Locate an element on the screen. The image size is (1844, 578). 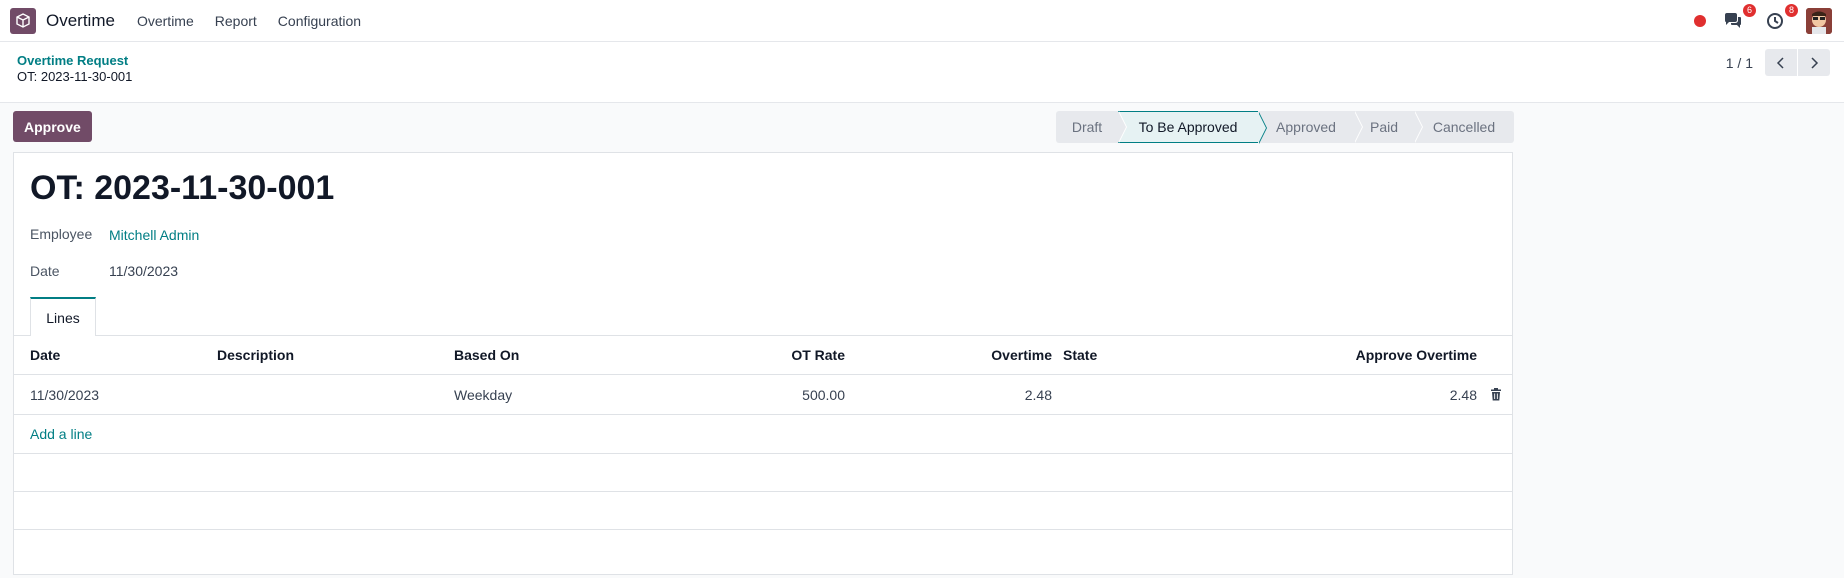
column-approve-overtime: Approve Overtime is located at coordinates (1345, 355).